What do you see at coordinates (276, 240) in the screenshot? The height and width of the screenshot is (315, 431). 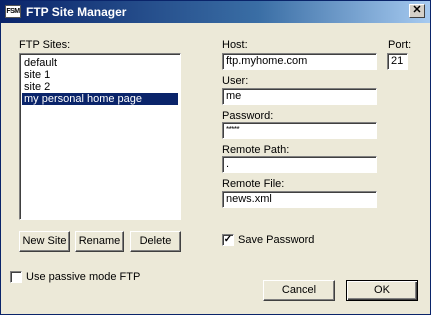 I see `save-password-label: Save Password` at bounding box center [276, 240].